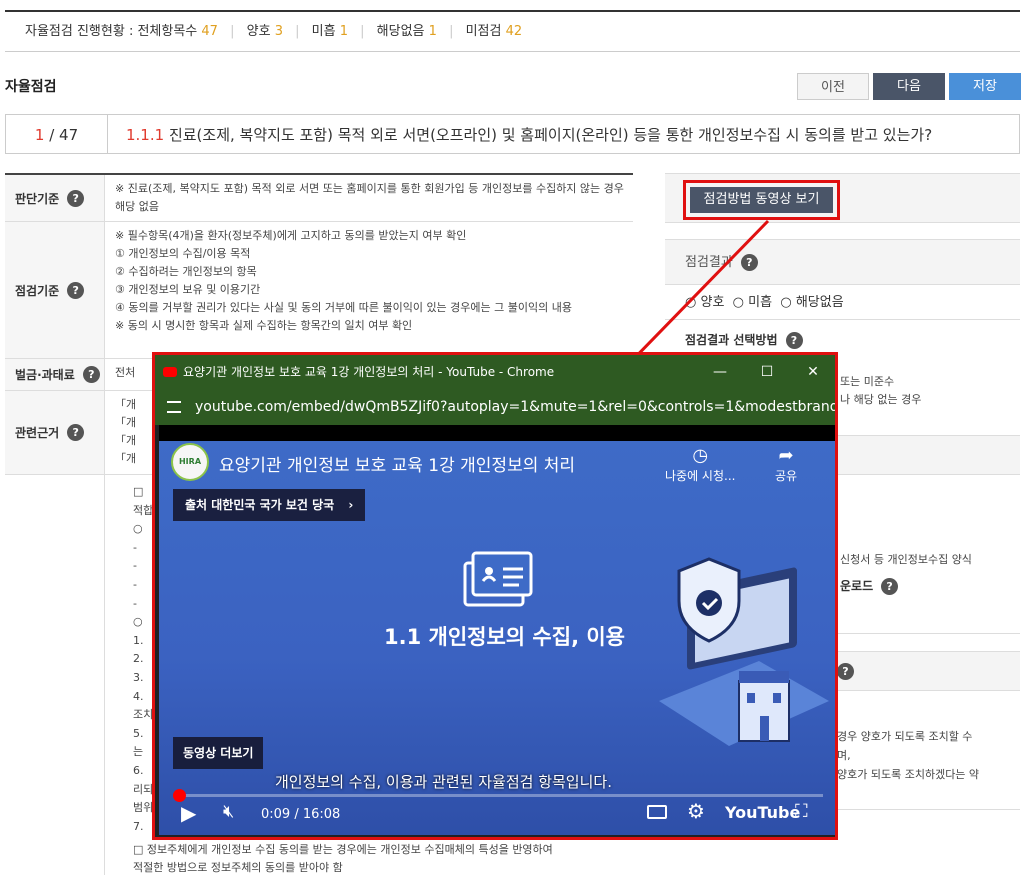 Image resolution: width=1025 pixels, height=877 pixels. Describe the element at coordinates (844, 755) in the screenshot. I see `notice-line: 며,` at that location.